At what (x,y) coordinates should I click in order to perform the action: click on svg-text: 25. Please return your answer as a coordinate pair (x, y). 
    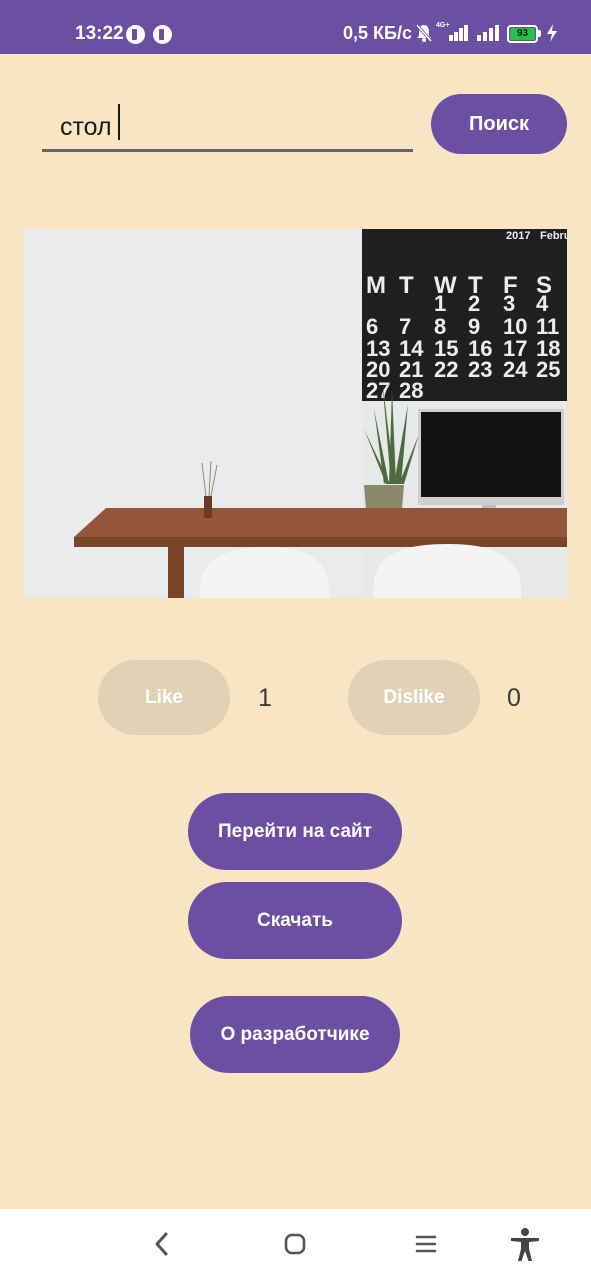
    Looking at the image, I should click on (548, 369).